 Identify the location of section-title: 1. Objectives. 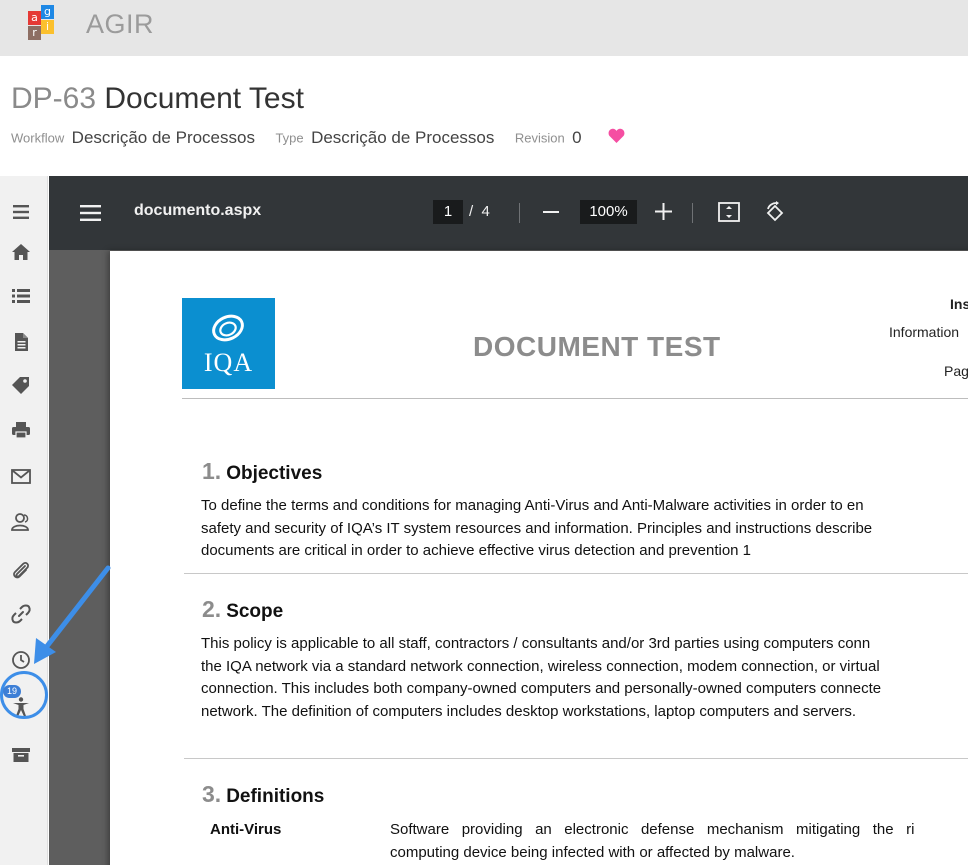
(262, 471).